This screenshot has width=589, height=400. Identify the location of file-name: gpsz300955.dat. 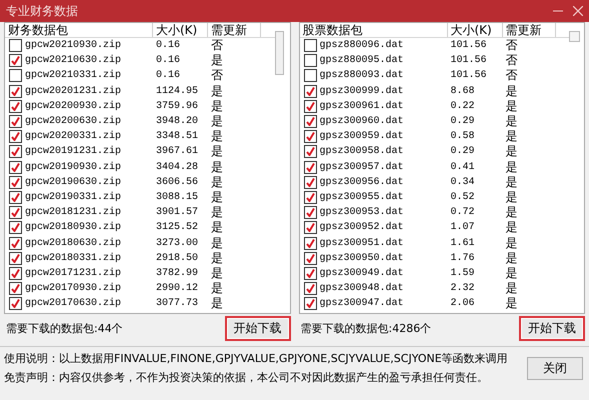
(362, 197).